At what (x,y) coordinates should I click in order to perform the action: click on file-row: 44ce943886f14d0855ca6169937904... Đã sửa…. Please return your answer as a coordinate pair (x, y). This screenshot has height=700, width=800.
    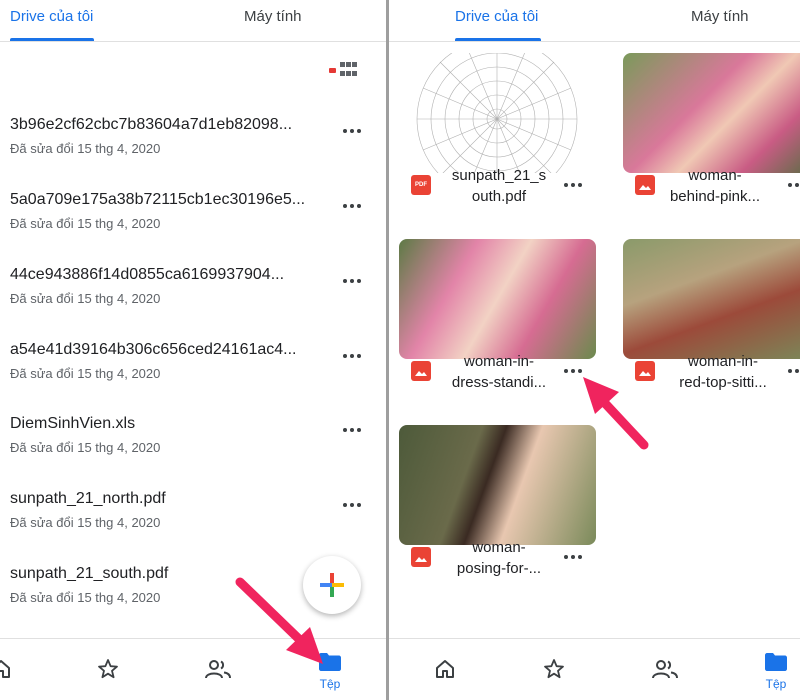
    Looking at the image, I should click on (193, 301).